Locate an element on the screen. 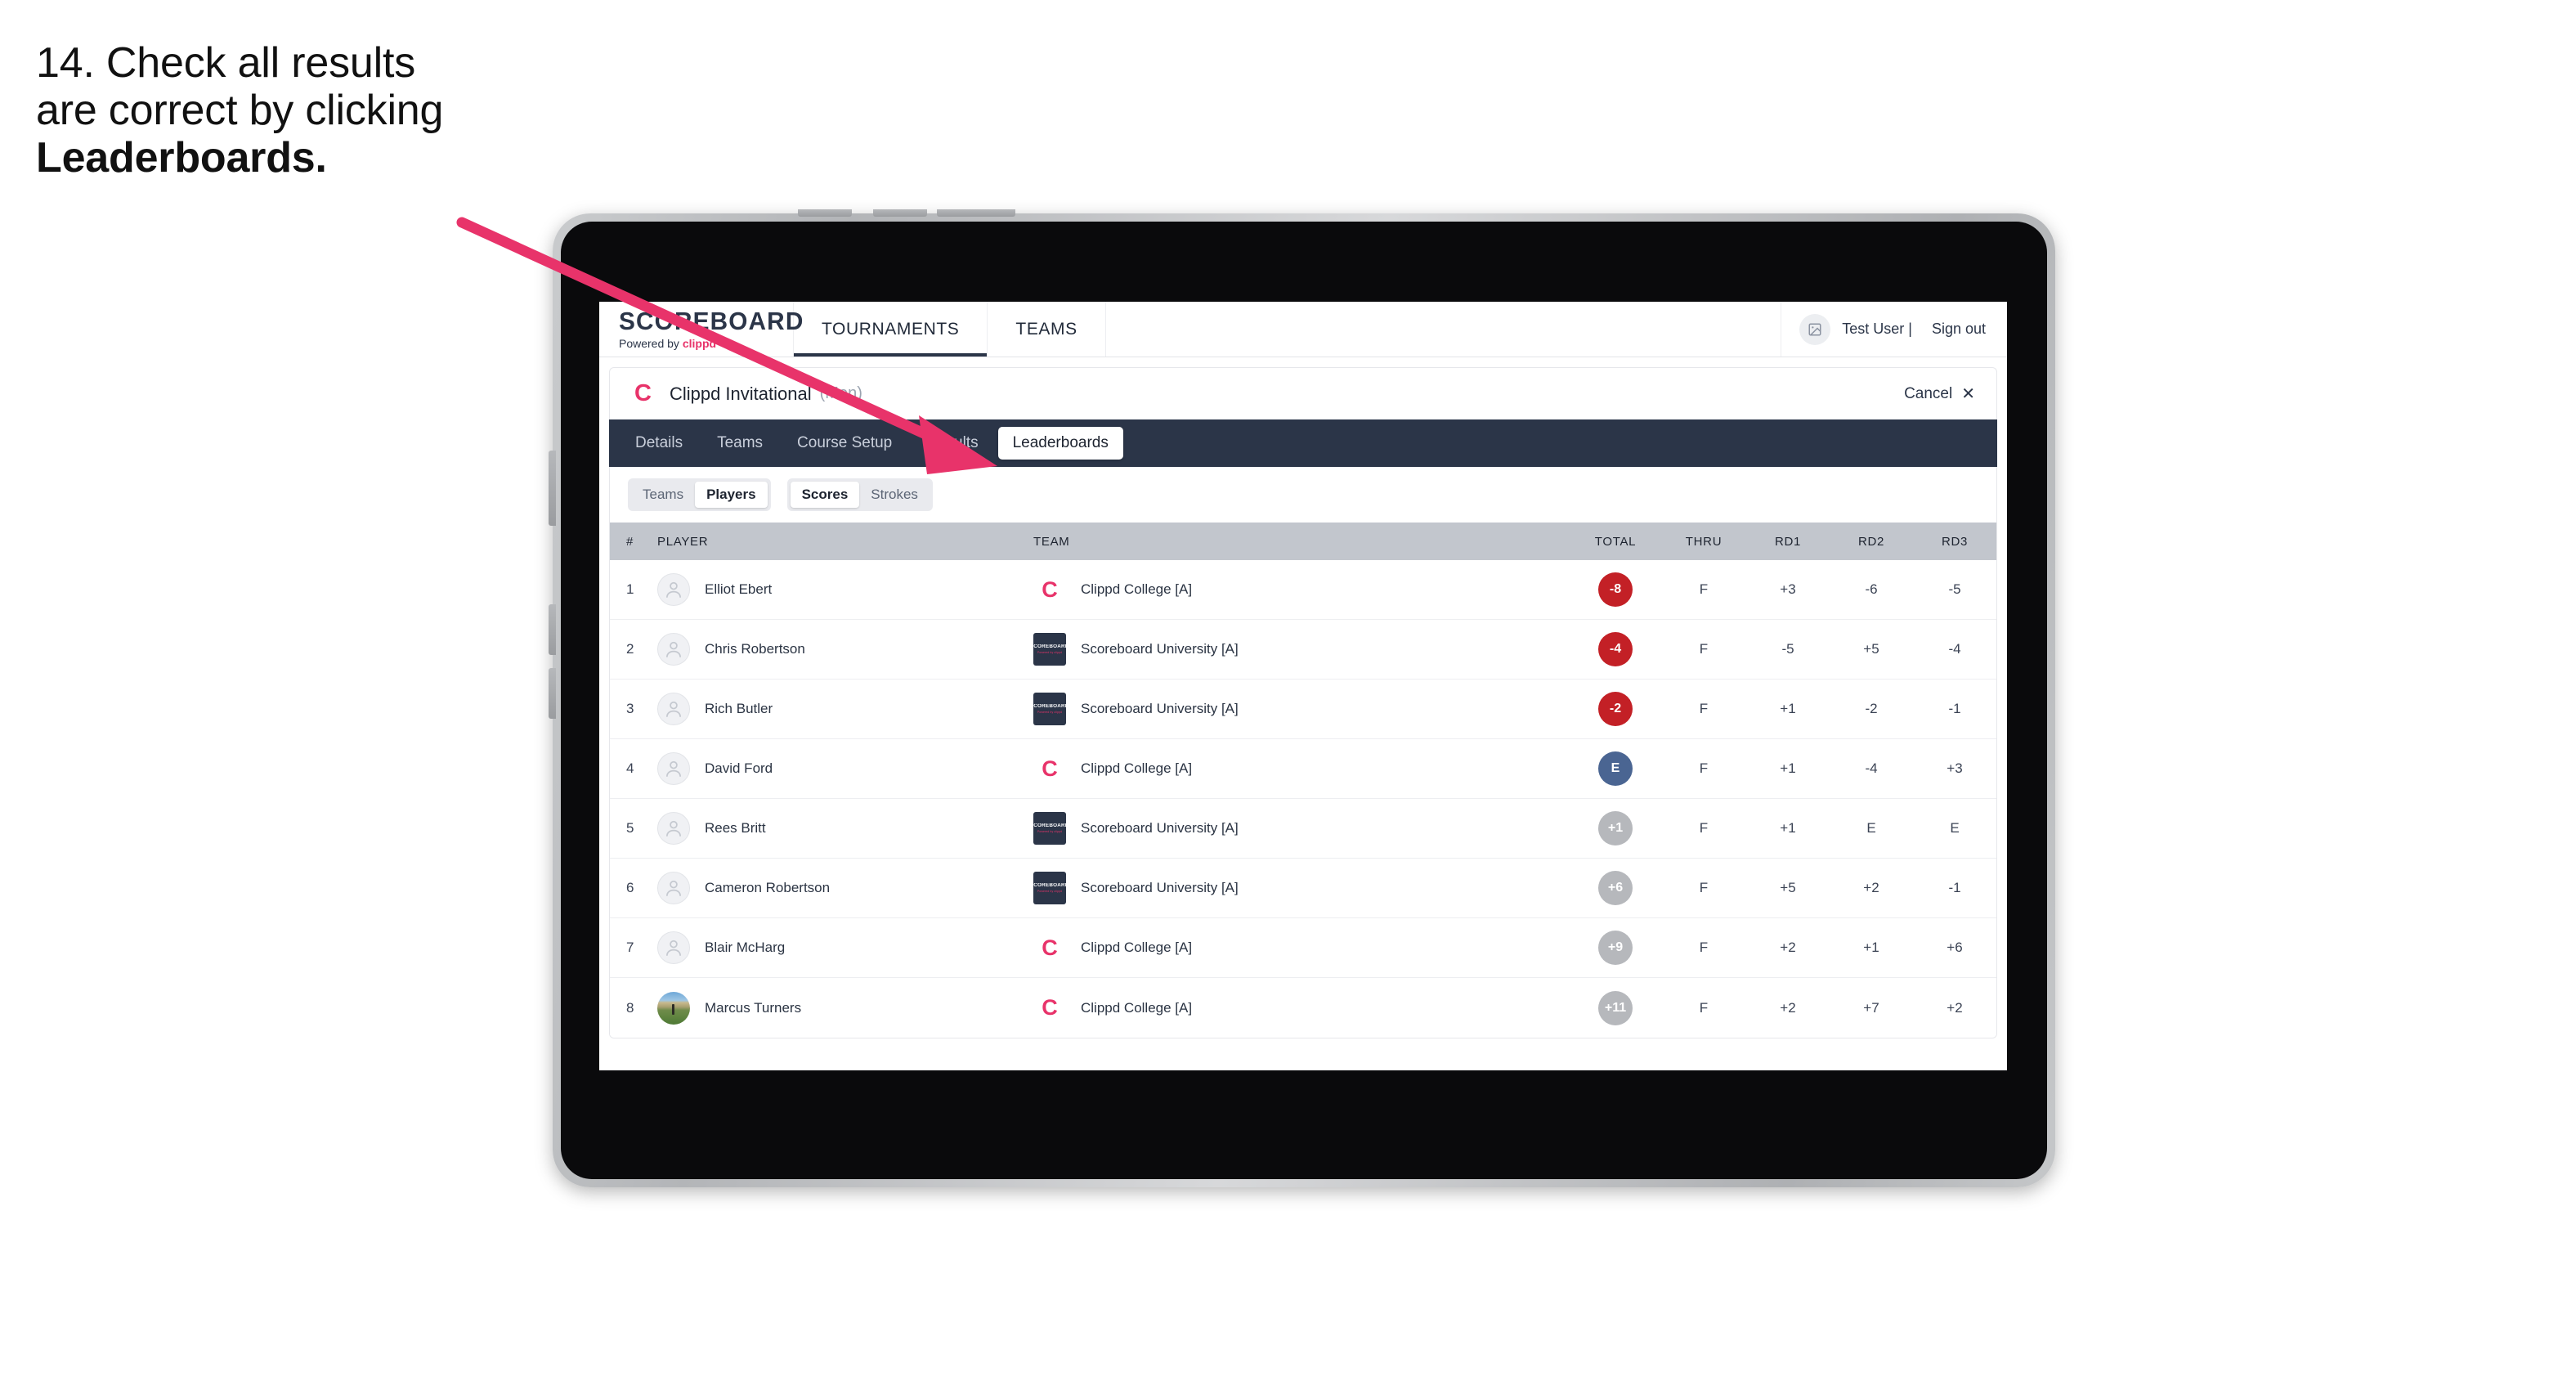 This screenshot has height=1386, width=2576. nav-tab-tournaments: TOURNAMENTS is located at coordinates (891, 329).